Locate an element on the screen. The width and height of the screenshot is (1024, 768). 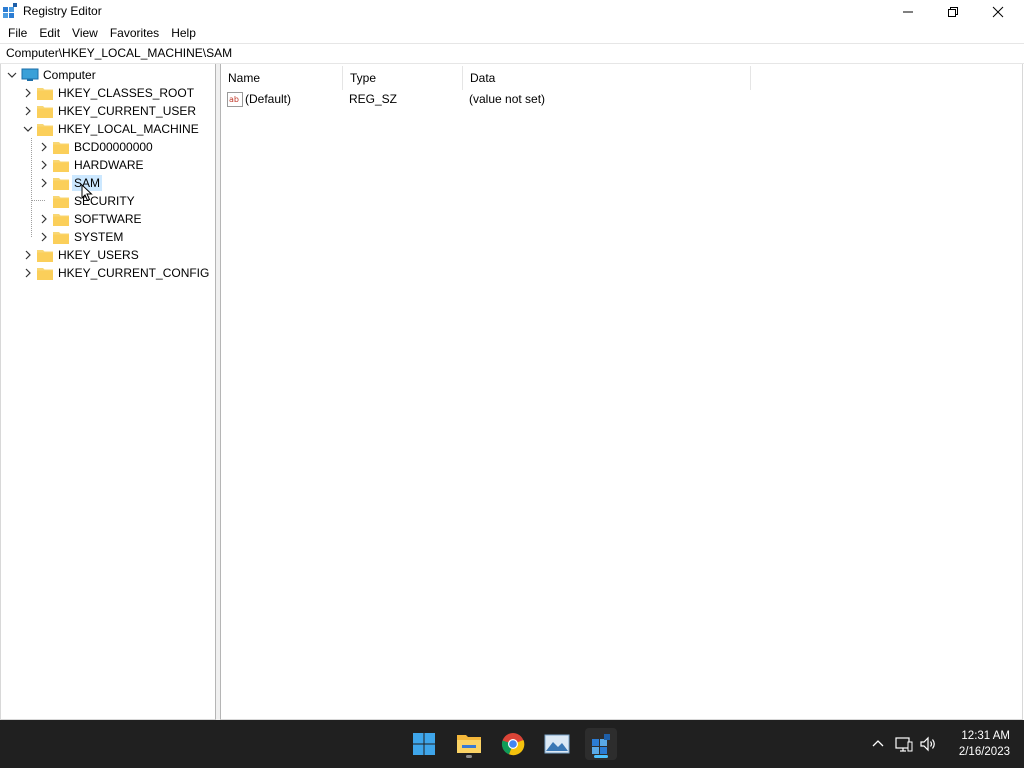
taskbar: 12:31 AM 2/16/2023 is located at coordinates (512, 744).